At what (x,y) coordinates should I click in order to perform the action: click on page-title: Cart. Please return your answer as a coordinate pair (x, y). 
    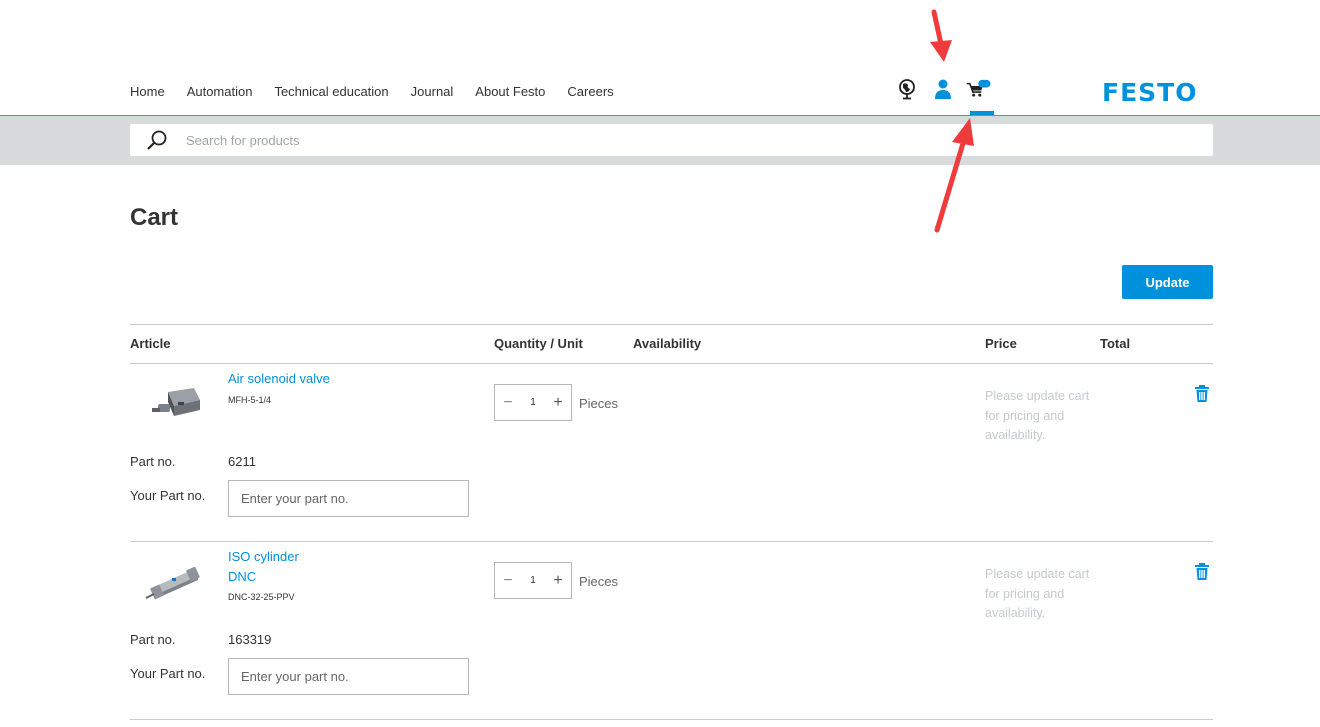
    Looking at the image, I should click on (154, 217).